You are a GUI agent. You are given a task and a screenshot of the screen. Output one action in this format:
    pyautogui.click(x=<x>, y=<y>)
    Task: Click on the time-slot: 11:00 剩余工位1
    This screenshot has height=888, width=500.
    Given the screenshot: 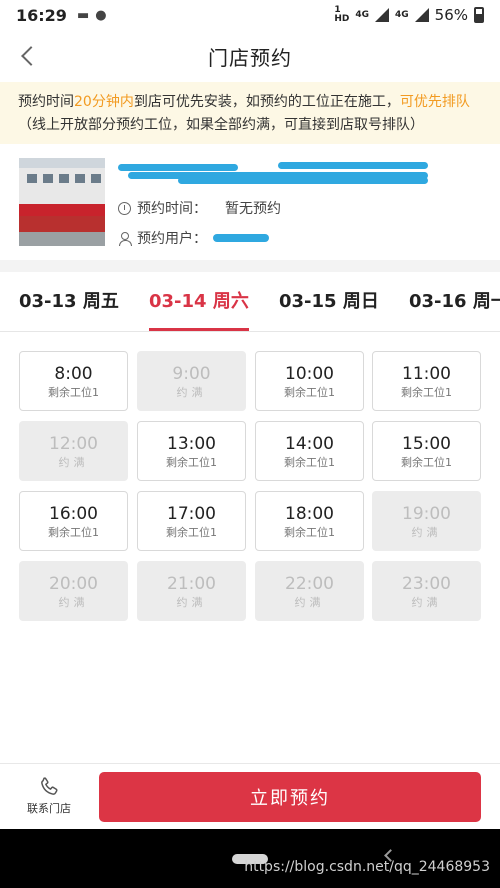 What is the action you would take?
    pyautogui.click(x=426, y=381)
    